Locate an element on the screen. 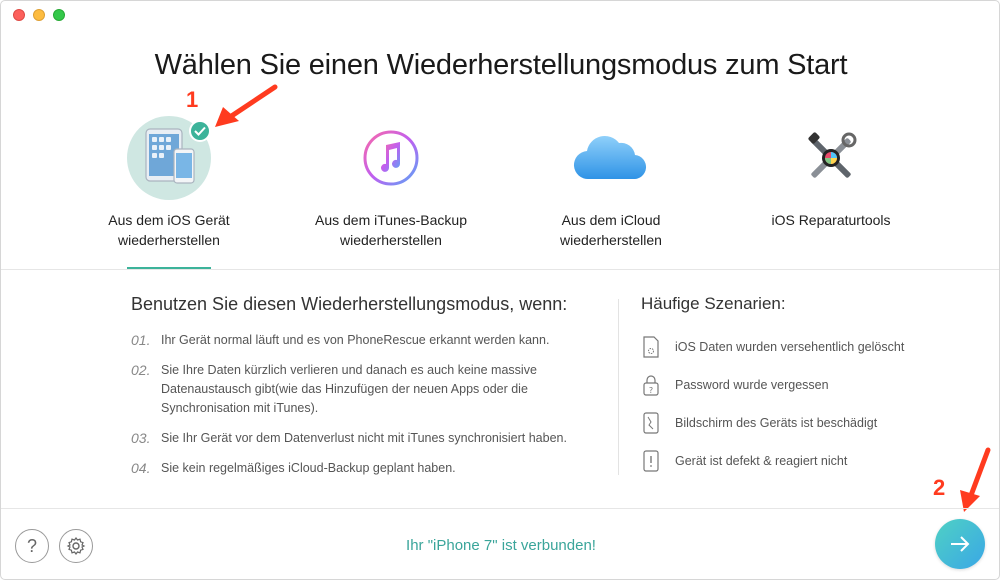 Image resolution: width=1000 pixels, height=580 pixels. forgot-password-icon: ? is located at coordinates (651, 385).